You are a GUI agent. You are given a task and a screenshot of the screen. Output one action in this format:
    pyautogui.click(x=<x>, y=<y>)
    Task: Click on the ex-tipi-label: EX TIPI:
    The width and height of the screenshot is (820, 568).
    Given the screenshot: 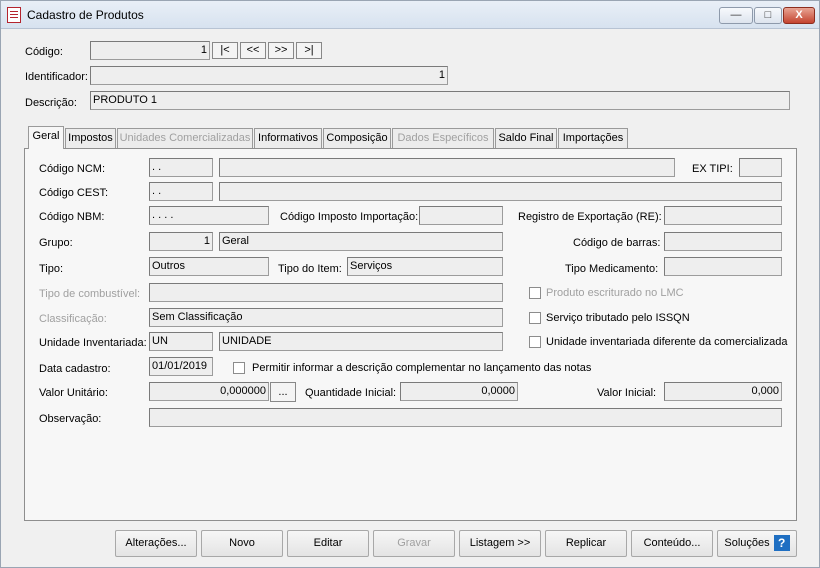 What is the action you would take?
    pyautogui.click(x=712, y=169)
    